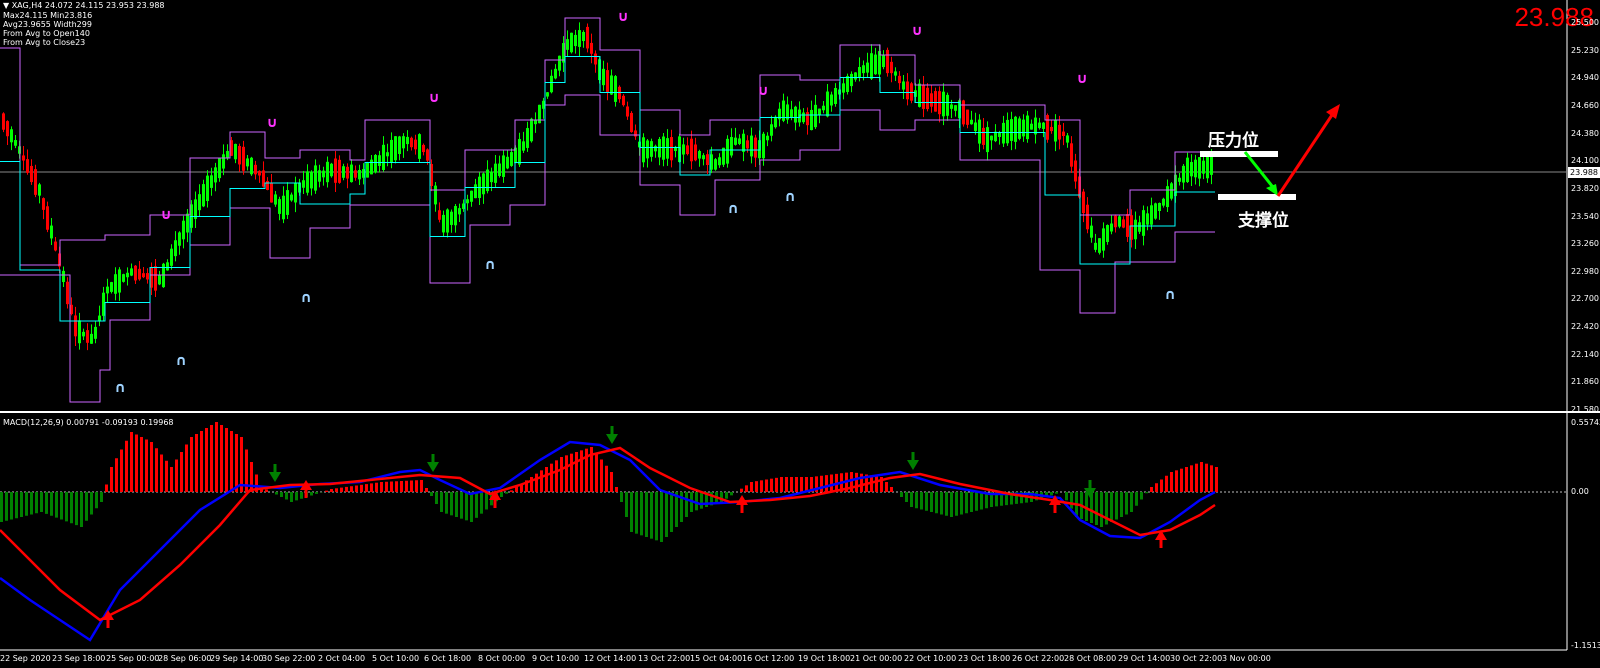  Describe the element at coordinates (289, 658) in the screenshot. I see `time-axis-label: 30 Sep 22:00` at that location.